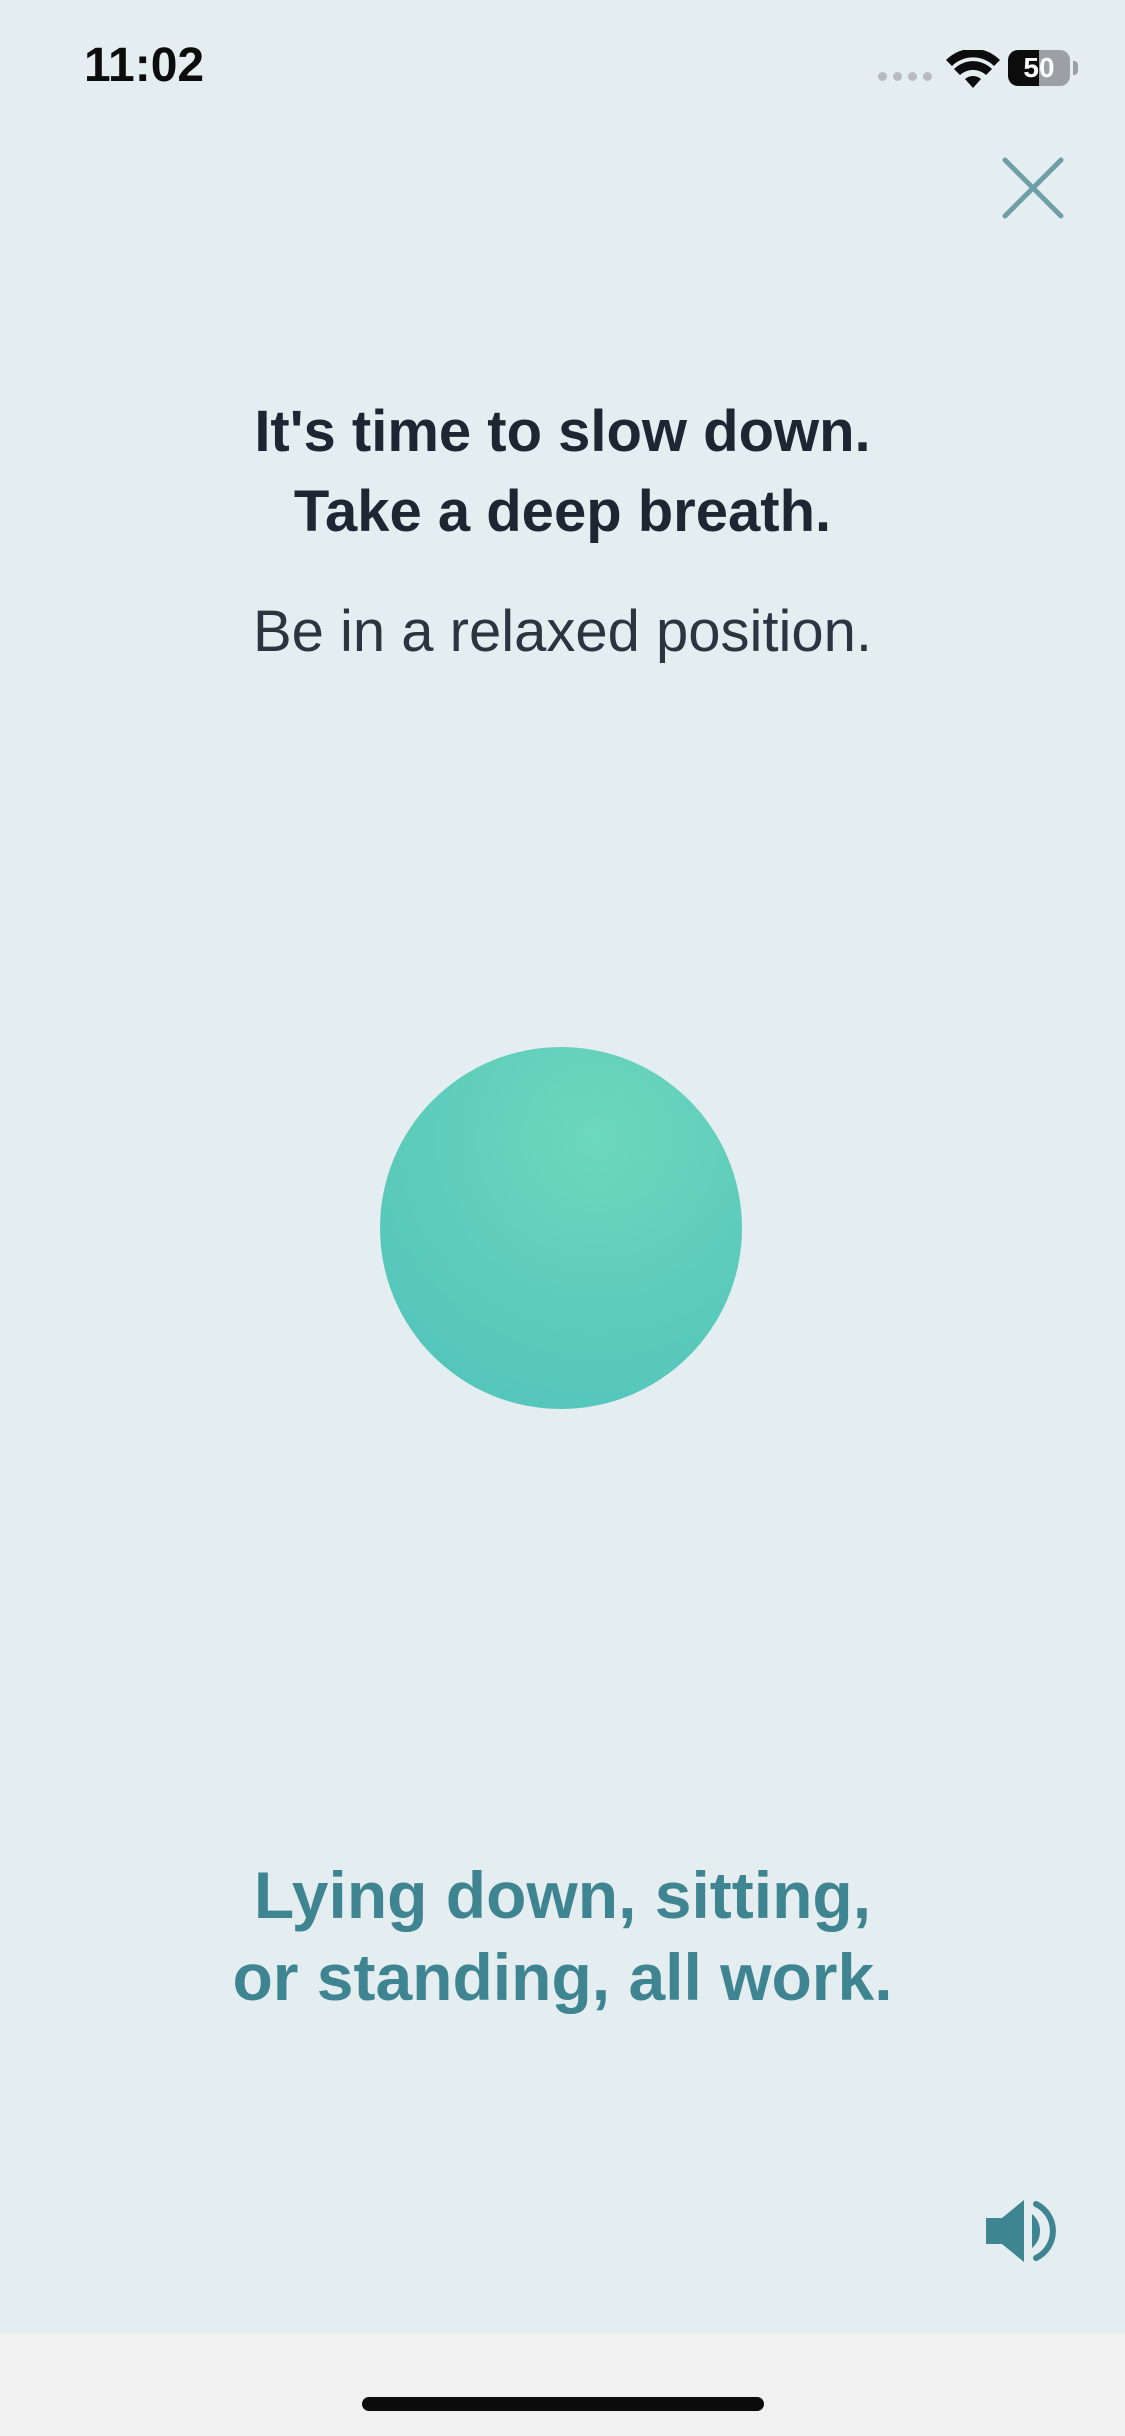  I want to click on instruction-line2: or standing, all work., so click(562, 1977).